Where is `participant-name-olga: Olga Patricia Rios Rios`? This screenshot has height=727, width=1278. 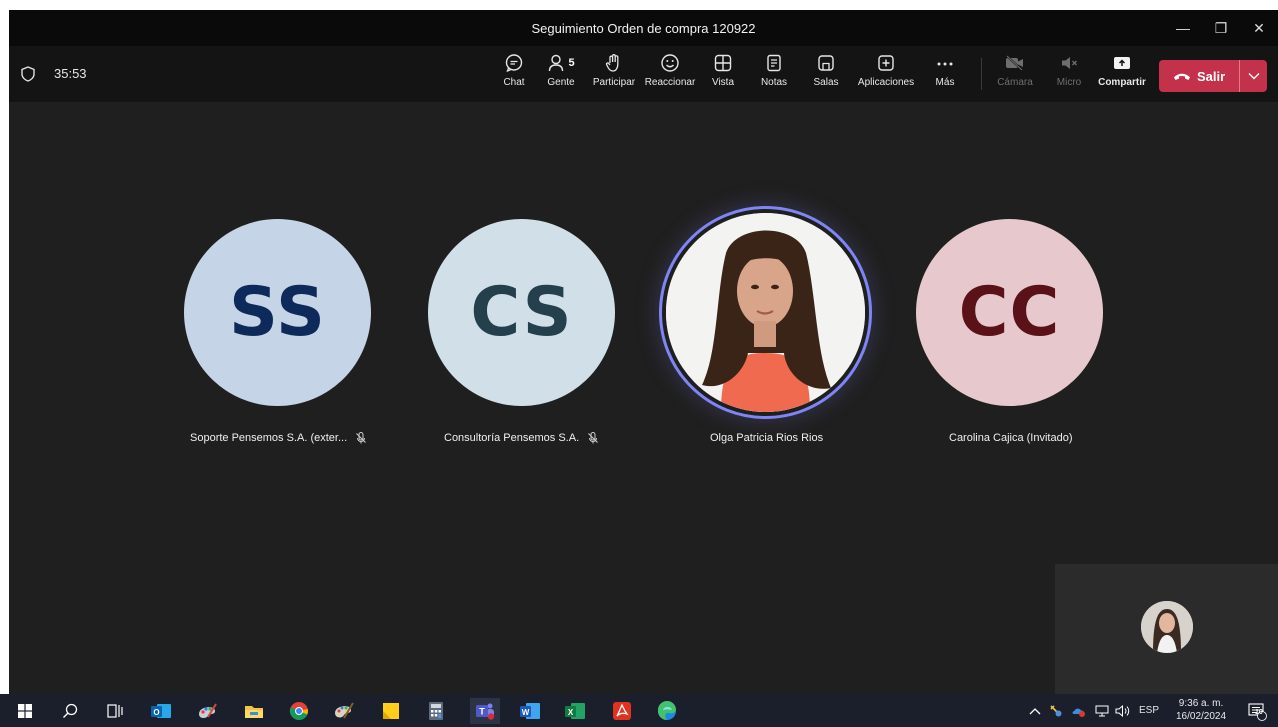
participant-name-olga: Olga Patricia Rios Rios is located at coordinates (766, 438).